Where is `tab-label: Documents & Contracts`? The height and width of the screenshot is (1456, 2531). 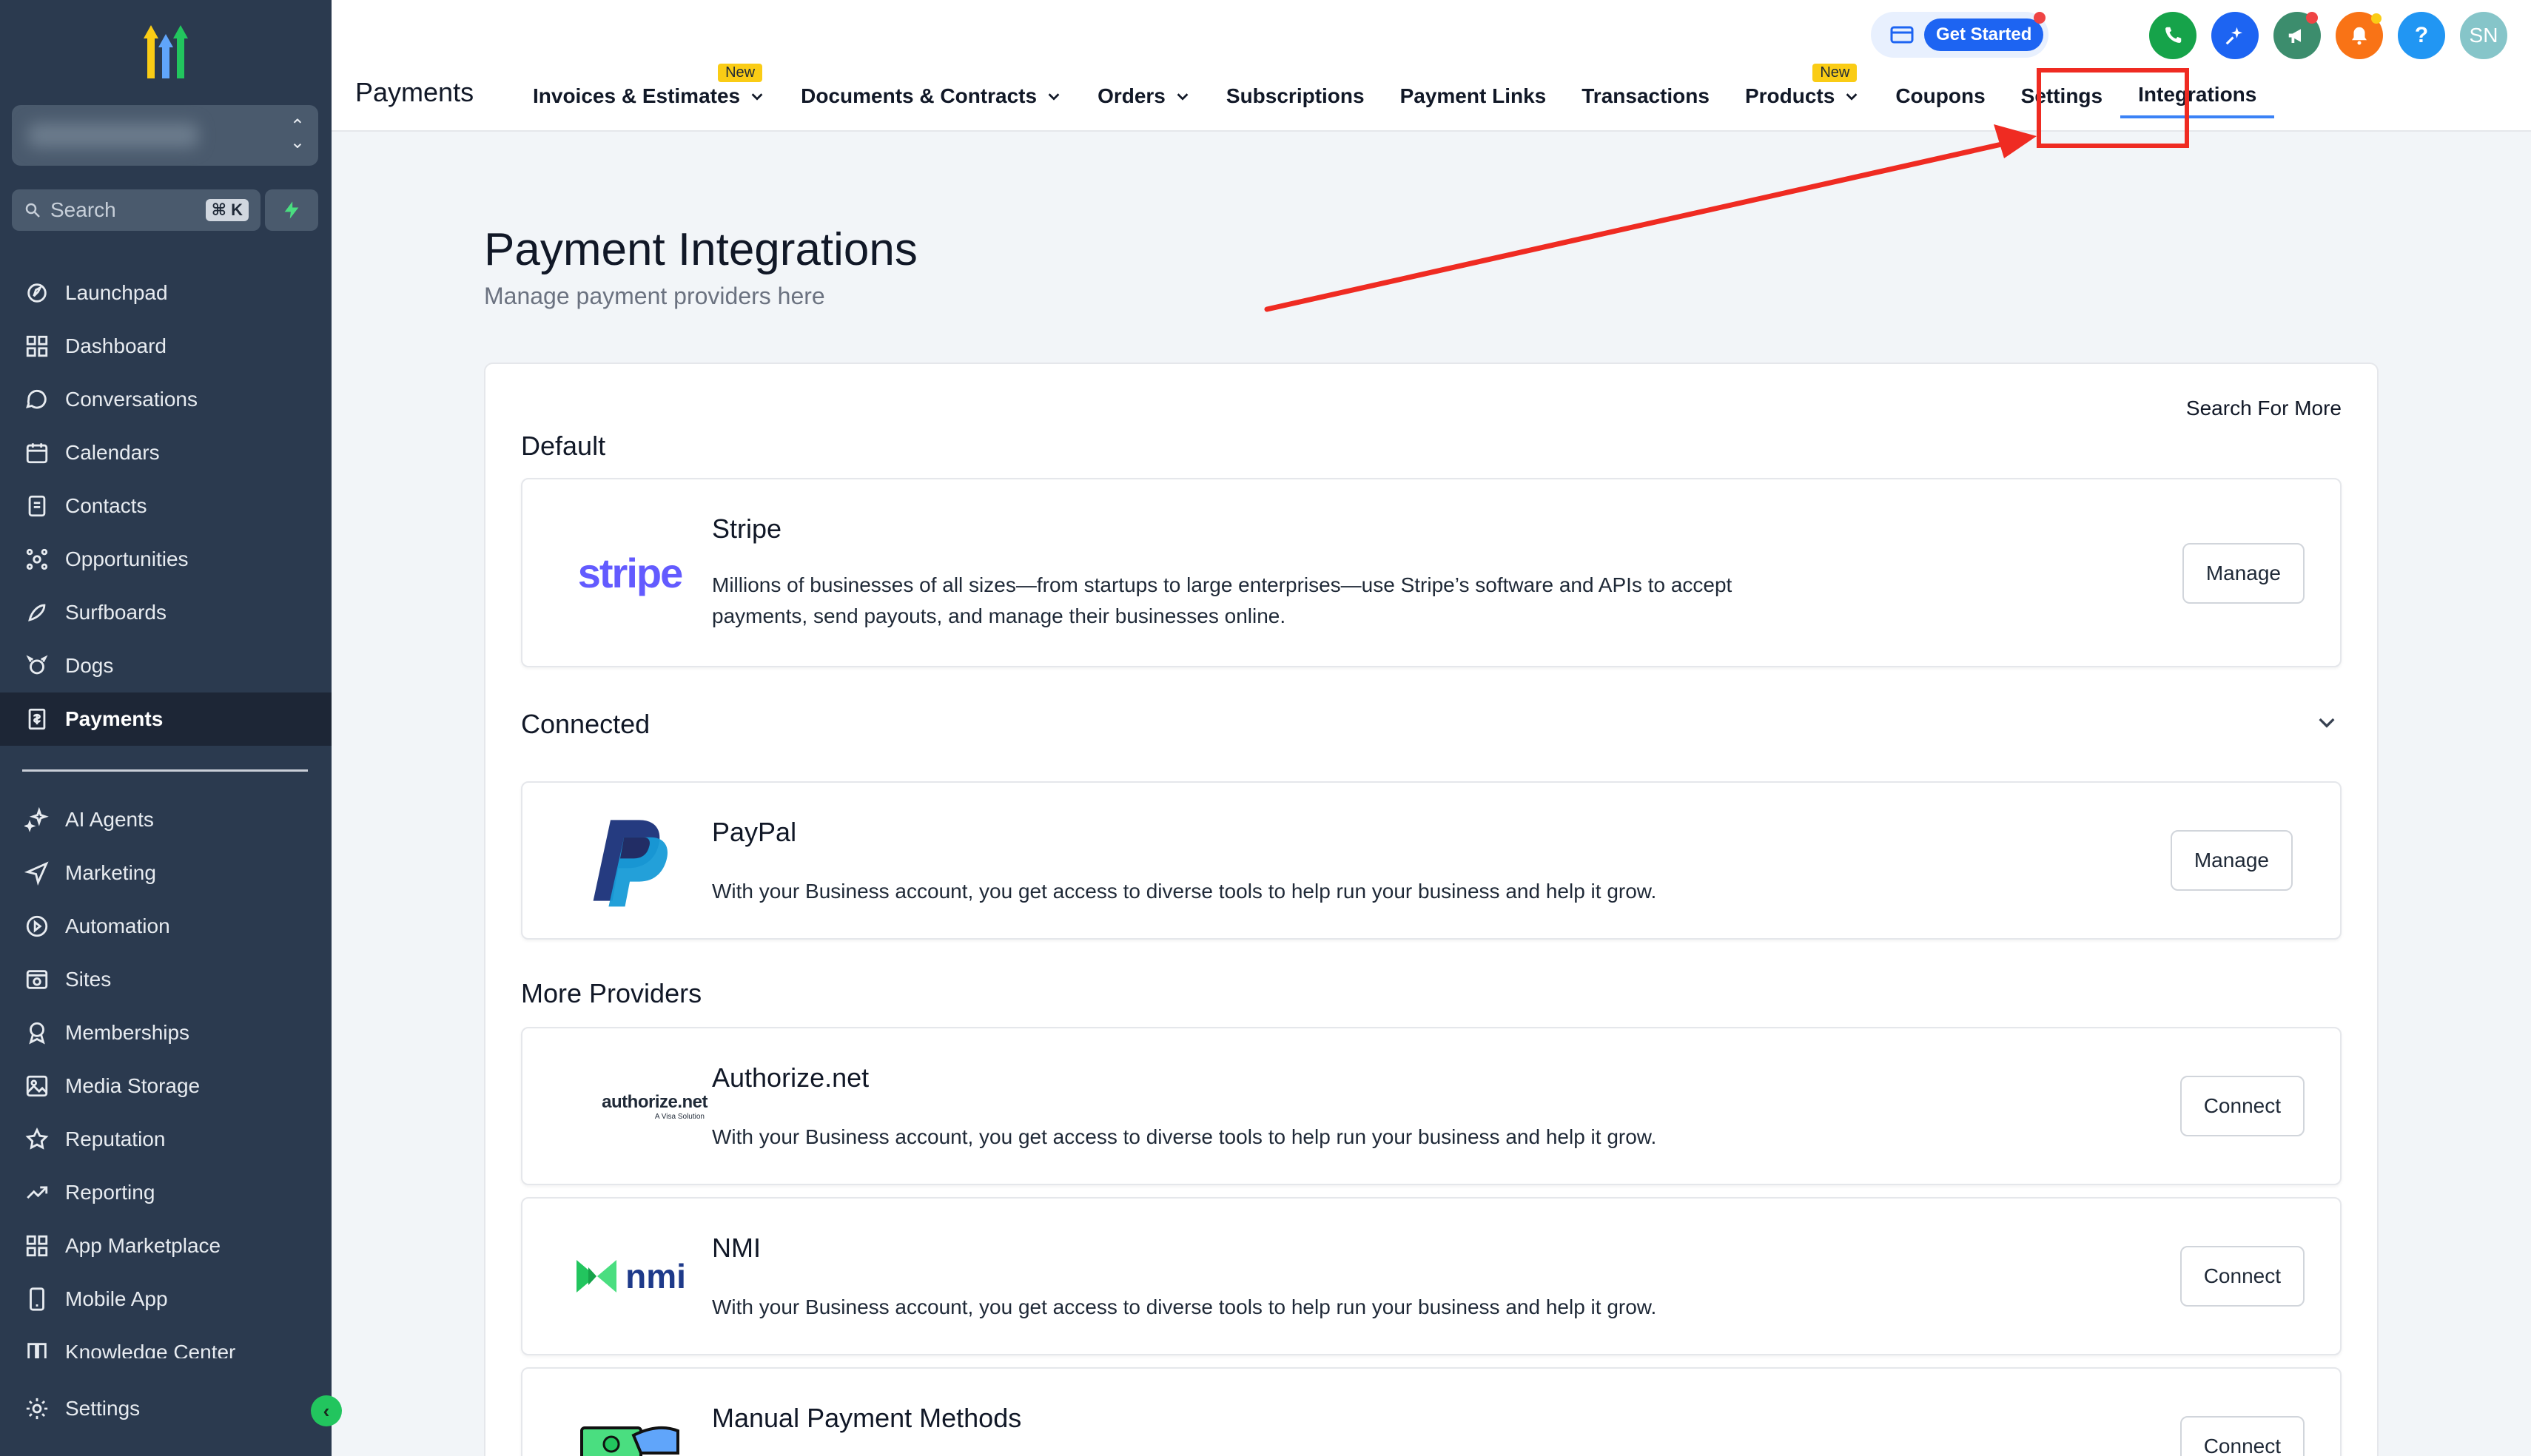
tab-label: Documents & Contracts is located at coordinates (919, 95).